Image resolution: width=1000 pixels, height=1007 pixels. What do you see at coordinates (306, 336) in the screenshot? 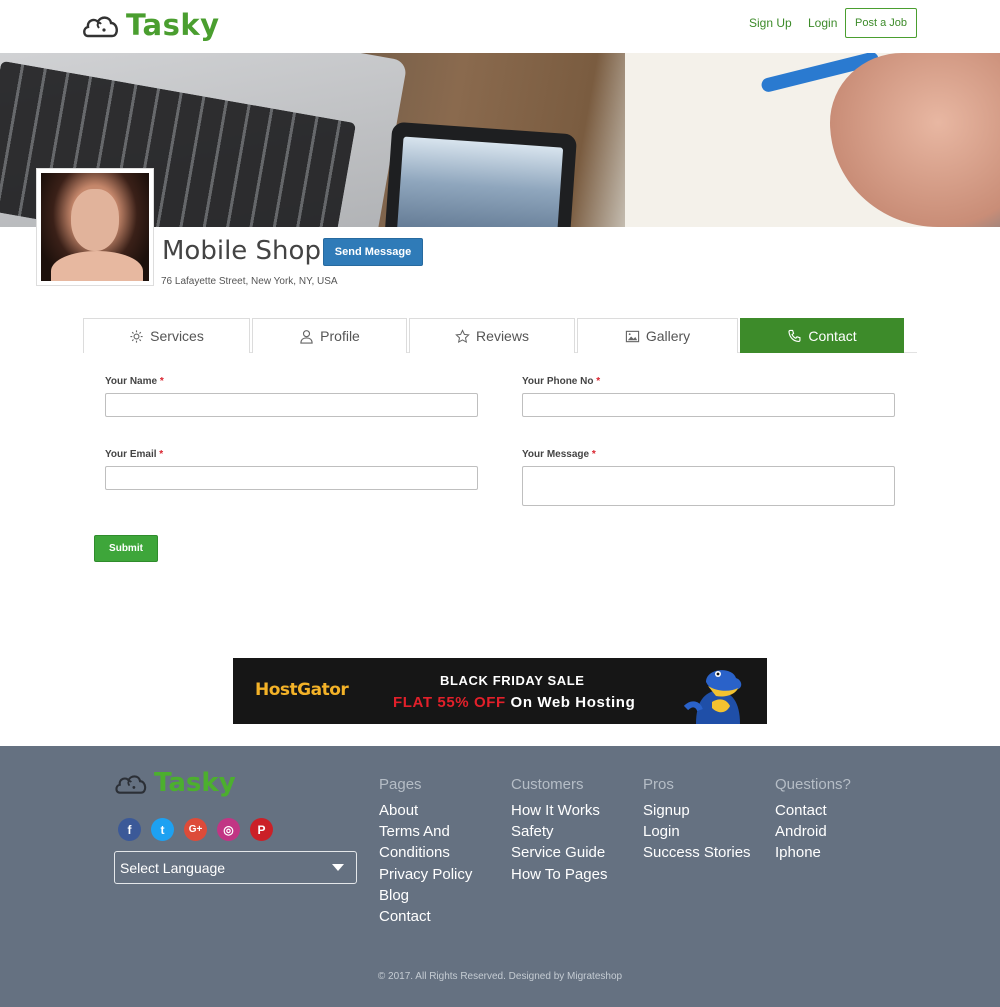
I see `user-icon` at bounding box center [306, 336].